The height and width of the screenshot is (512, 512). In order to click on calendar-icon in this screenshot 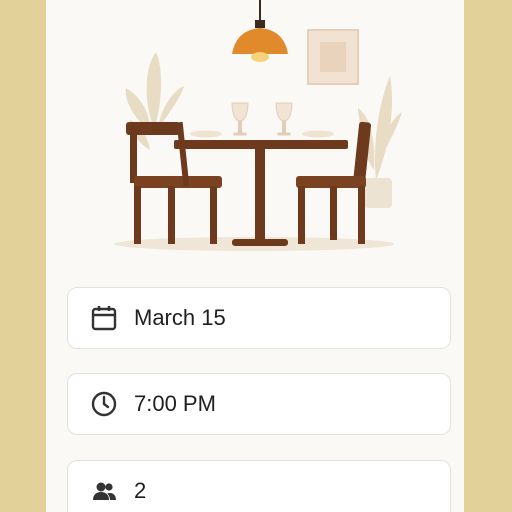, I will do `click(104, 318)`.